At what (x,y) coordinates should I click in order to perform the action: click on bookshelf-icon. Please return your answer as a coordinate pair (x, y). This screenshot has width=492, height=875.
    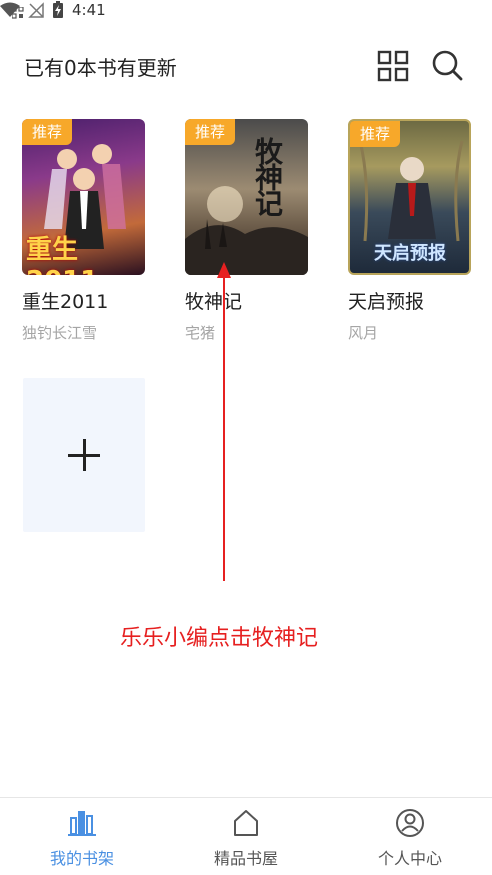
    Looking at the image, I should click on (82, 823).